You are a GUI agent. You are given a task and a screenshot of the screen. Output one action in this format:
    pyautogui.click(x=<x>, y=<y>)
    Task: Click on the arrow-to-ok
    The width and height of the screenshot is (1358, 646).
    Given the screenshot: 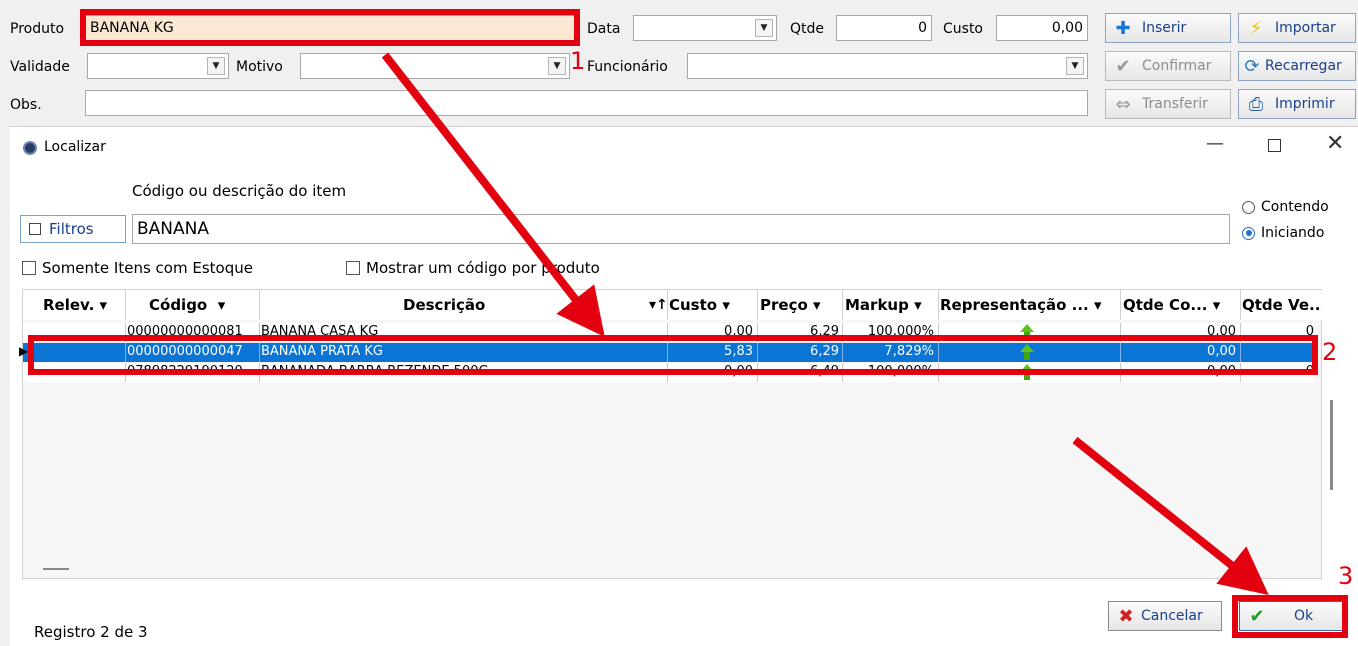 What is the action you would take?
    pyautogui.click(x=1170, y=515)
    